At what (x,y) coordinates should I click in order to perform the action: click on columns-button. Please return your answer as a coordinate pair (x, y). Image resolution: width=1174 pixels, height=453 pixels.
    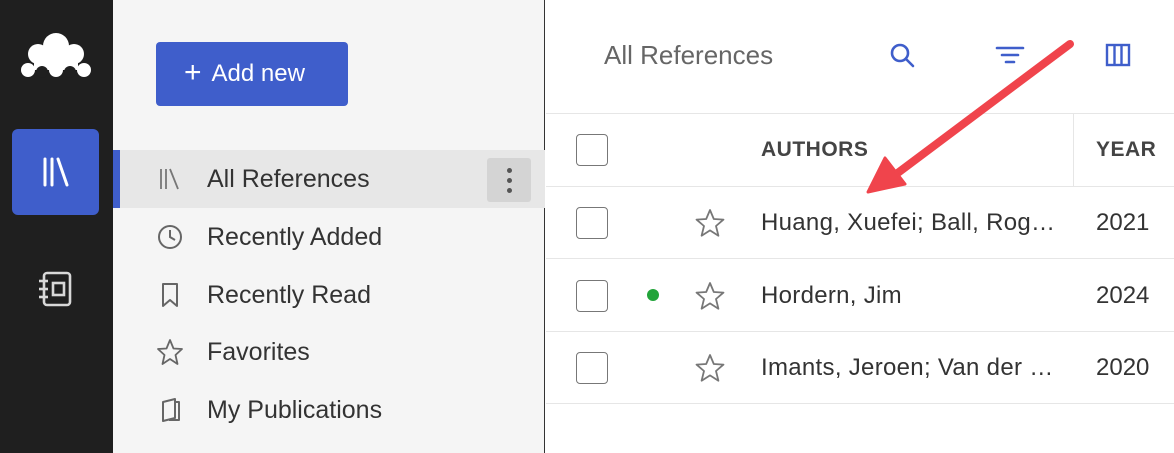
    Looking at the image, I should click on (1118, 55).